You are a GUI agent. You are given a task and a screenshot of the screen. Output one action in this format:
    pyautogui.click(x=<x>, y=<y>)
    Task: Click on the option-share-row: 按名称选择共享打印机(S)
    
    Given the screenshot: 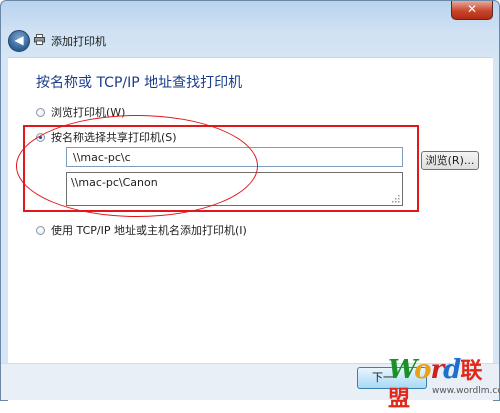 What is the action you would take?
    pyautogui.click(x=106, y=137)
    